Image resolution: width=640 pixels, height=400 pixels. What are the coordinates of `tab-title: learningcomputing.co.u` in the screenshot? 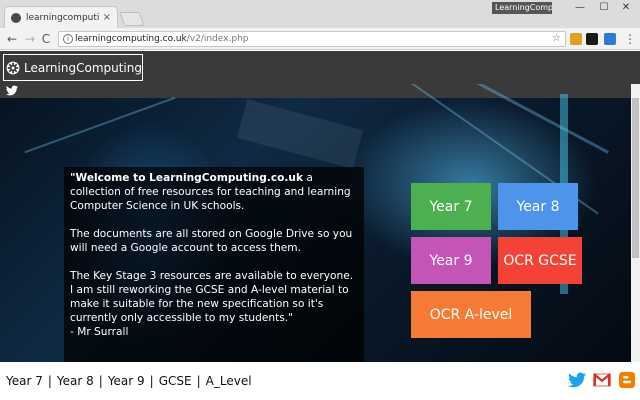 It's located at (62, 17).